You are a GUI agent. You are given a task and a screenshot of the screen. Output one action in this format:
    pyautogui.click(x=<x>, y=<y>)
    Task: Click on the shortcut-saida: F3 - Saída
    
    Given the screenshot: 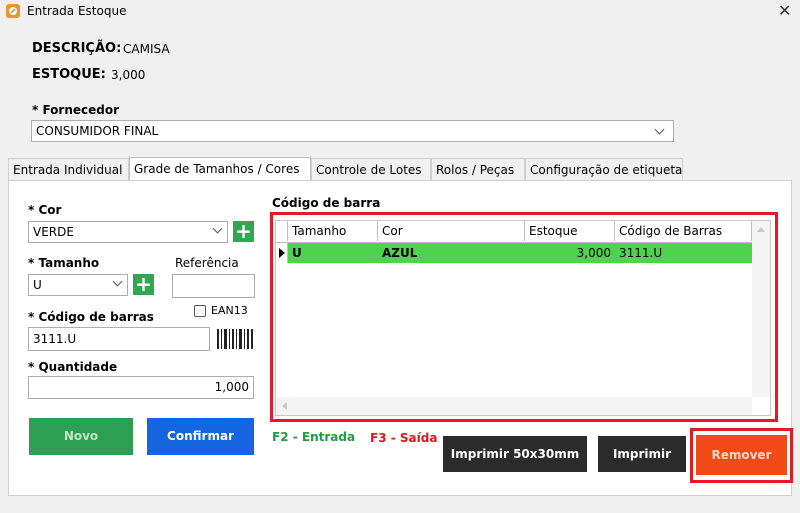 What is the action you would take?
    pyautogui.click(x=404, y=438)
    